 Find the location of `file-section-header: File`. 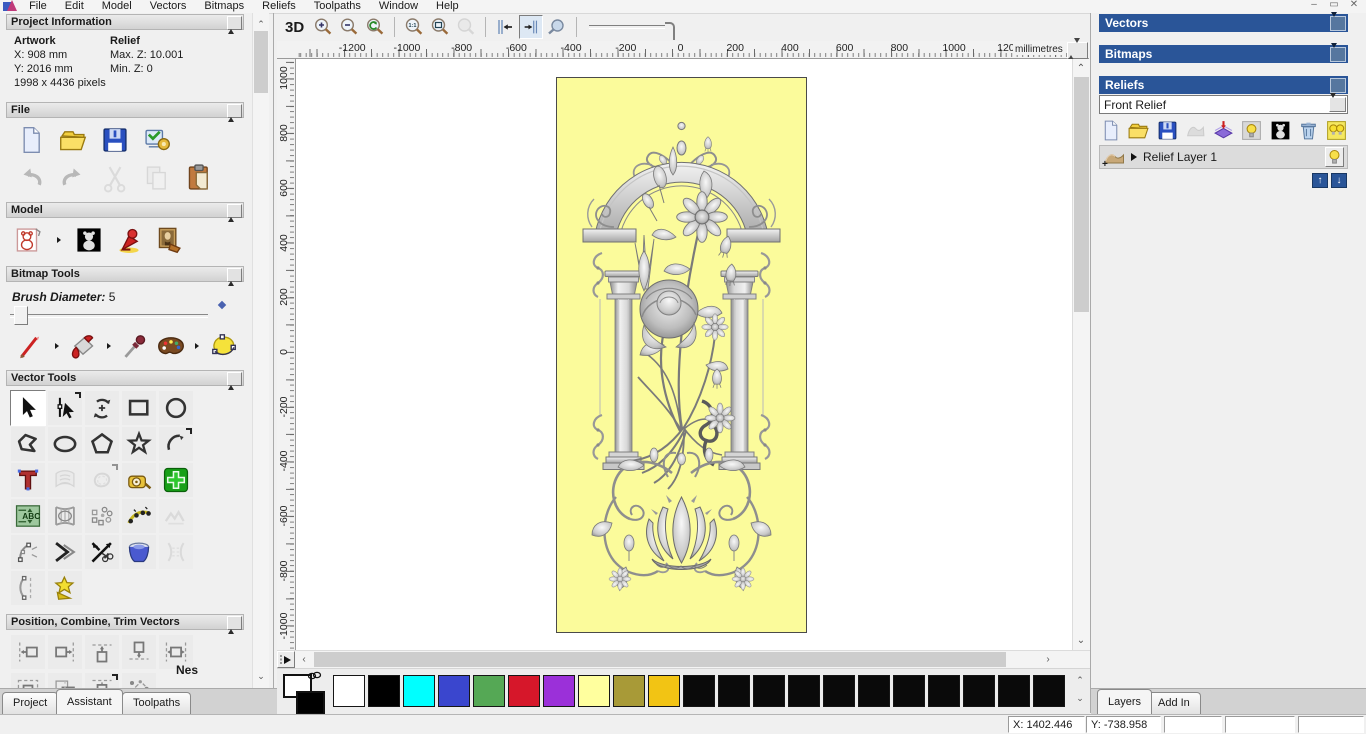

file-section-header: File is located at coordinates (125, 112).